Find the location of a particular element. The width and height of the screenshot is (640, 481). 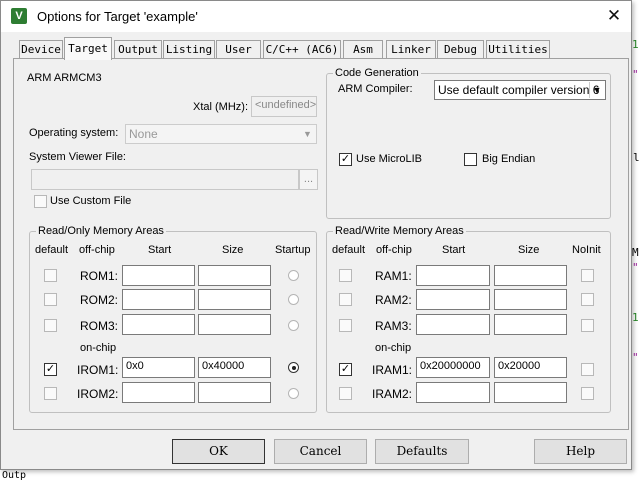

bg-code-char: M is located at coordinates (635, 252).